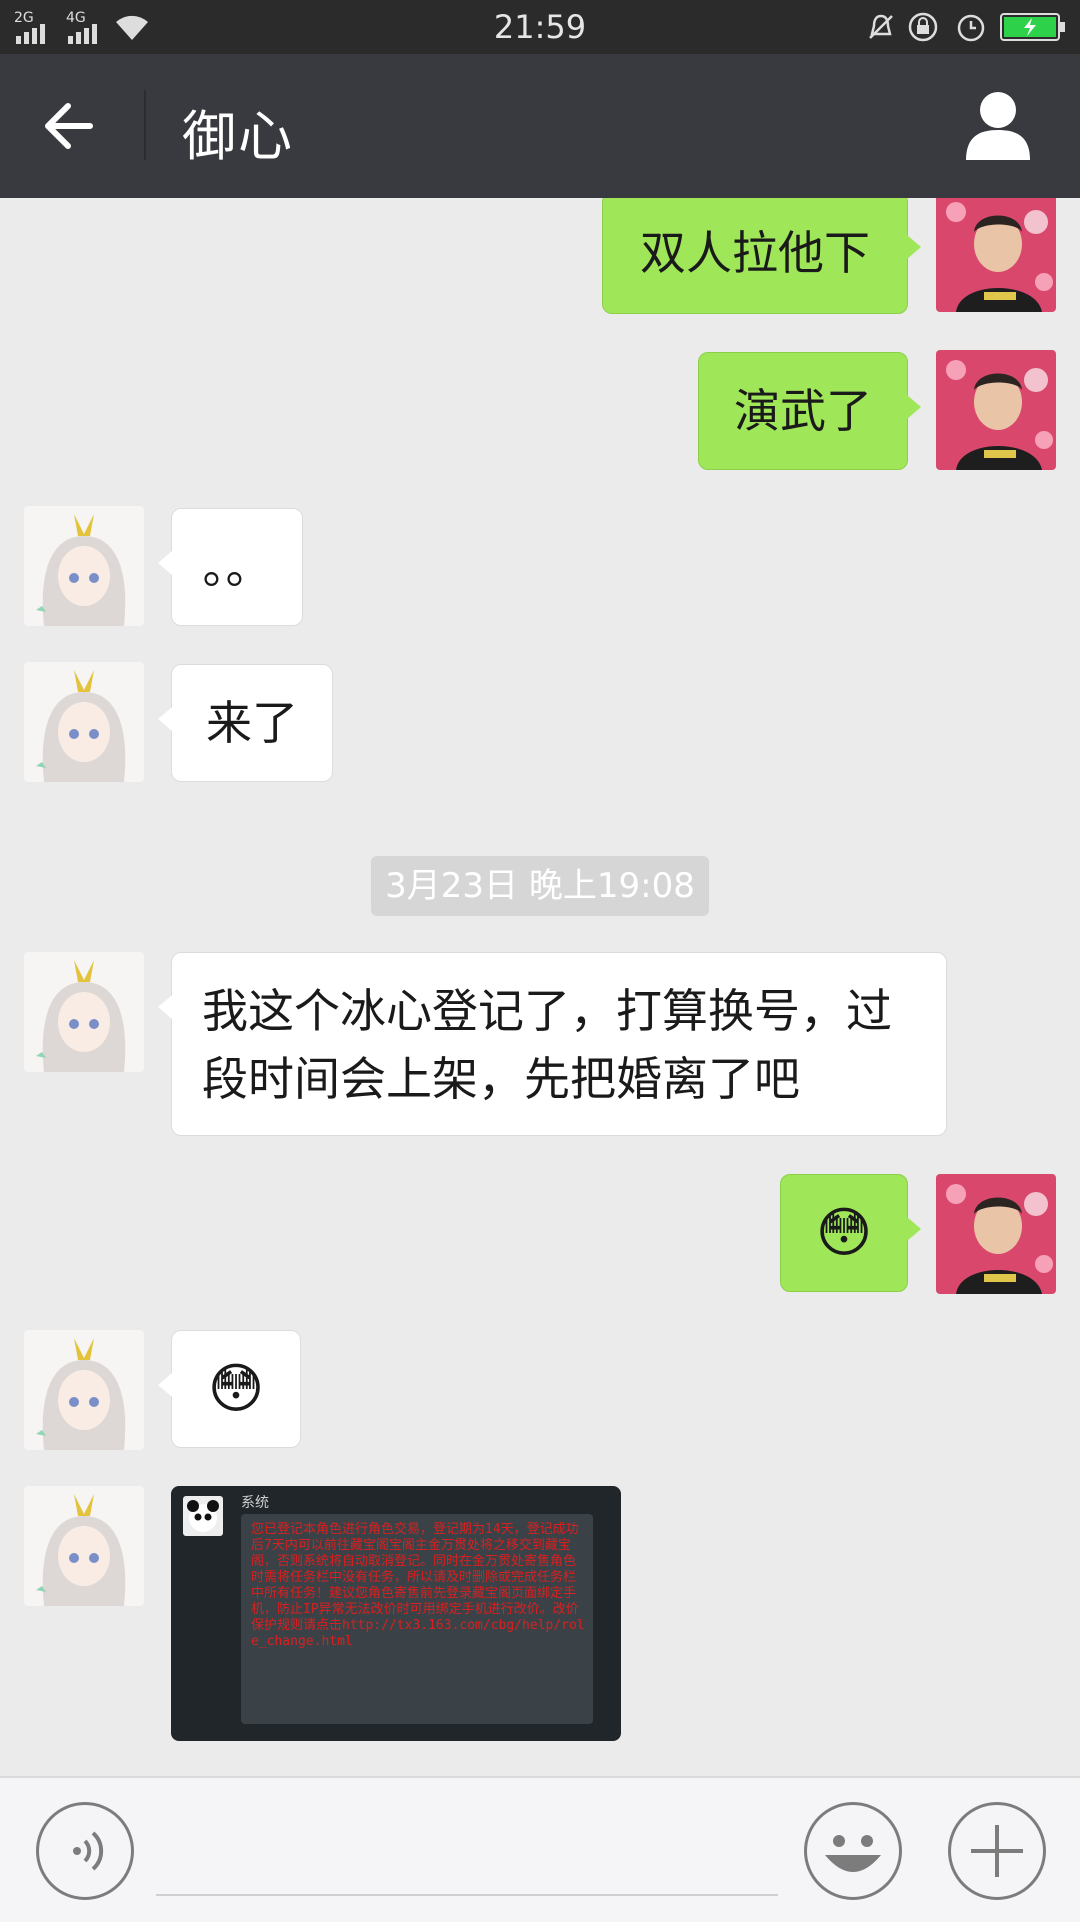 This screenshot has height=1922, width=1080. Describe the element at coordinates (547, 1045) in the screenshot. I see `message-text: 我这个冰心登记了，打算换号，过段时间会上架，先把婚离了吧` at that location.